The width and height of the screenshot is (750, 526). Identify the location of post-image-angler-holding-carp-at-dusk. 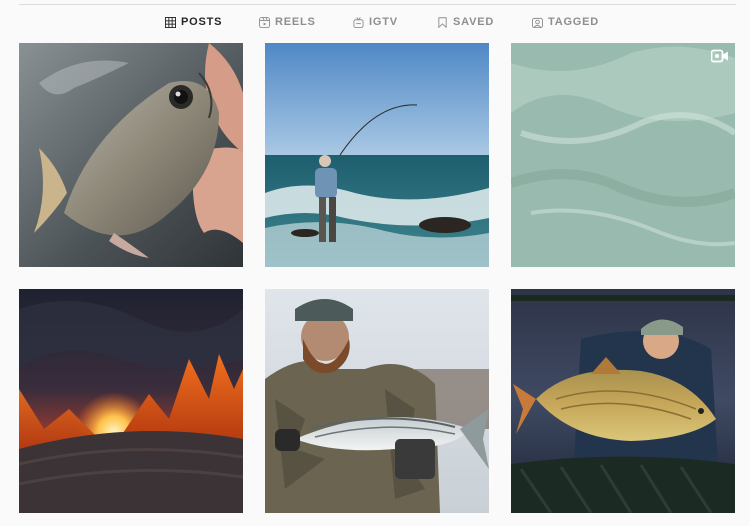
(623, 401).